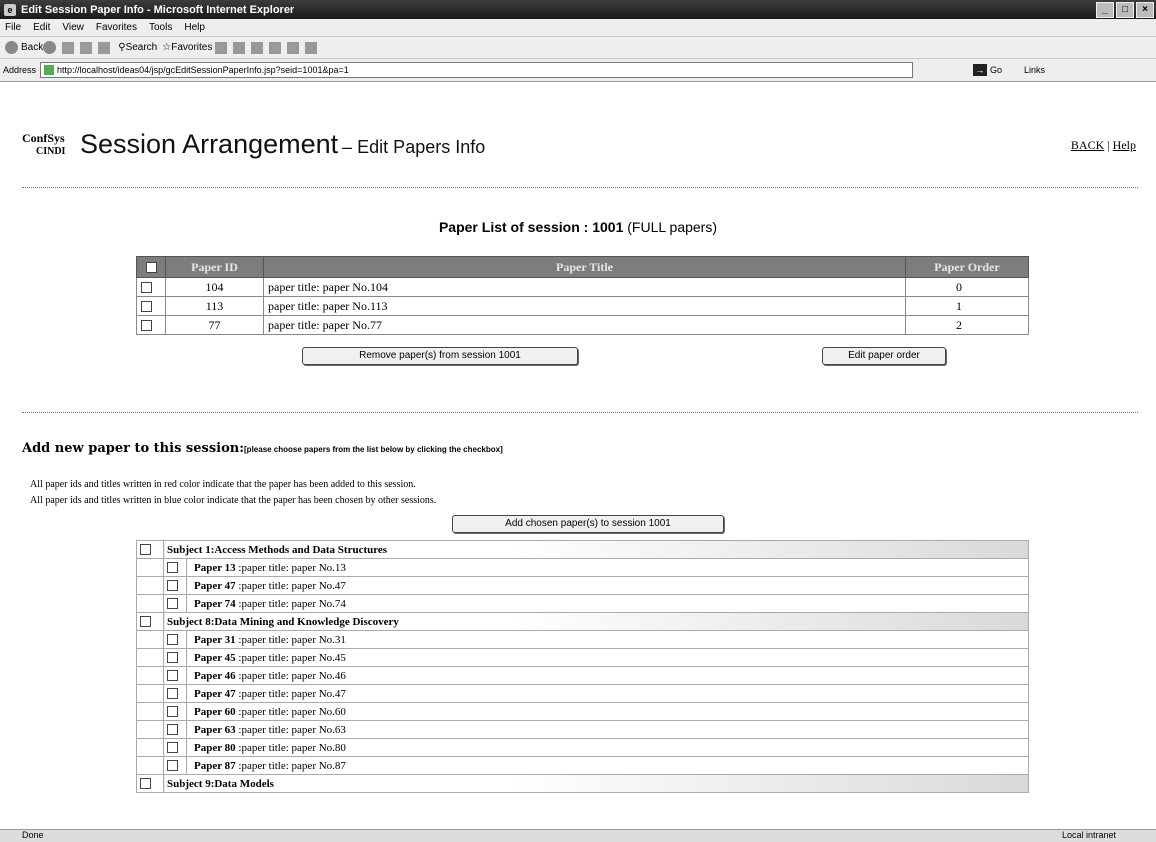  Describe the element at coordinates (215, 639) in the screenshot. I see `paper-number: Paper 31` at that location.